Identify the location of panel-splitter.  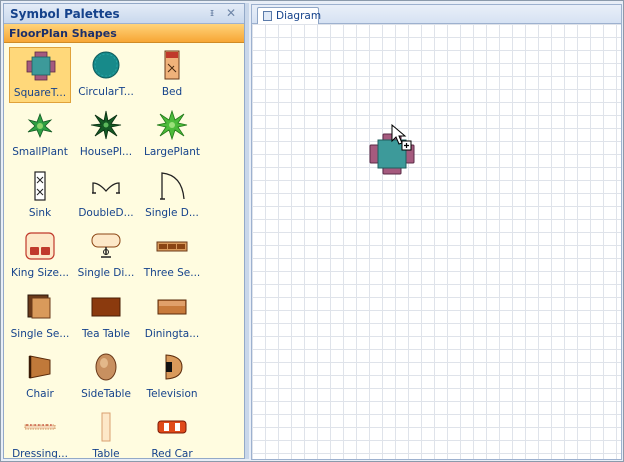
(247, 231).